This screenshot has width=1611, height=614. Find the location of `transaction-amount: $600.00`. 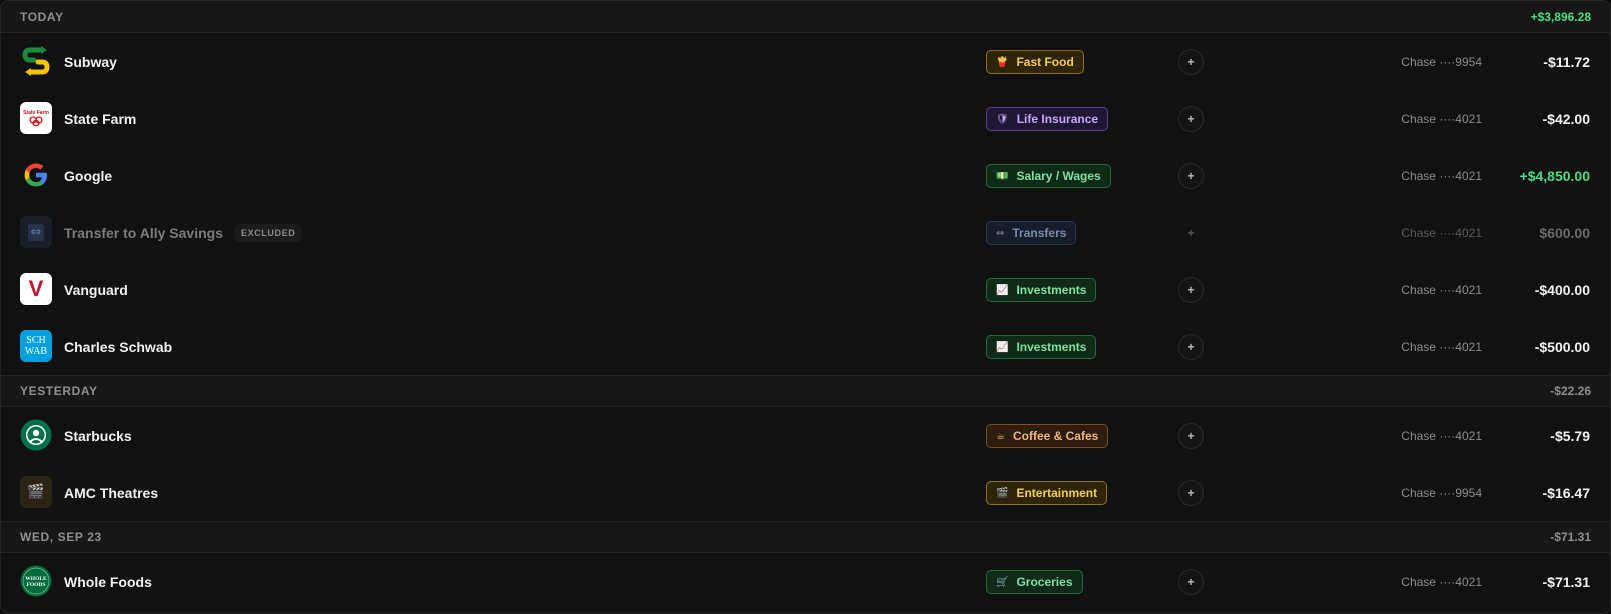

transaction-amount: $600.00 is located at coordinates (1564, 232).